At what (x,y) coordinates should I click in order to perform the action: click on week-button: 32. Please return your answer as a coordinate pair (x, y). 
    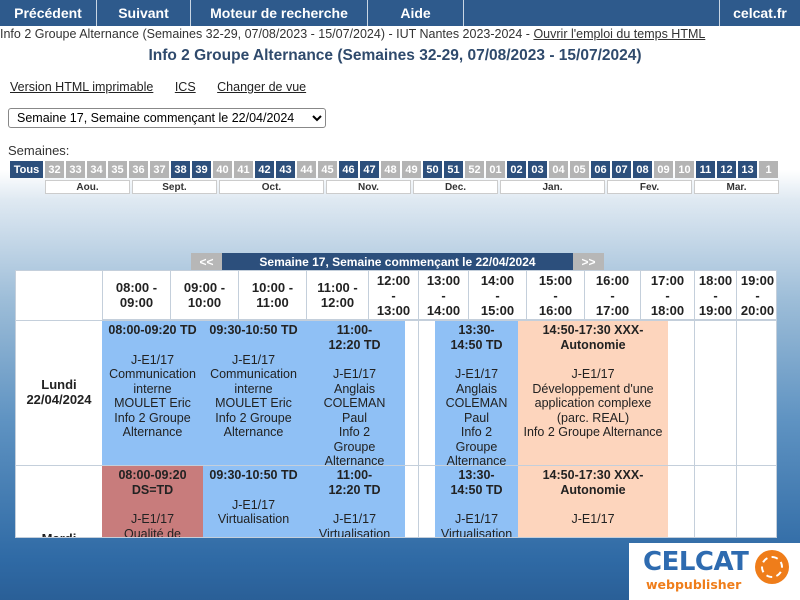
    Looking at the image, I should click on (54, 169).